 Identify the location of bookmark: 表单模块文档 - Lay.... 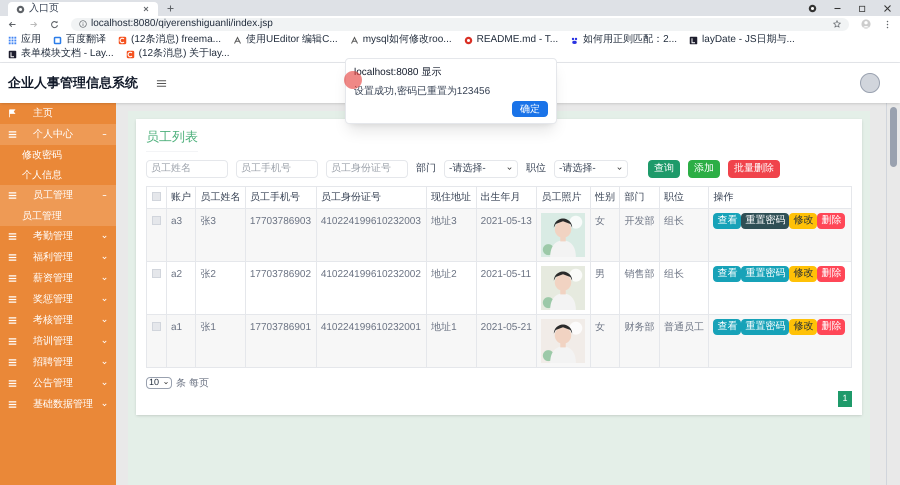
(61, 54).